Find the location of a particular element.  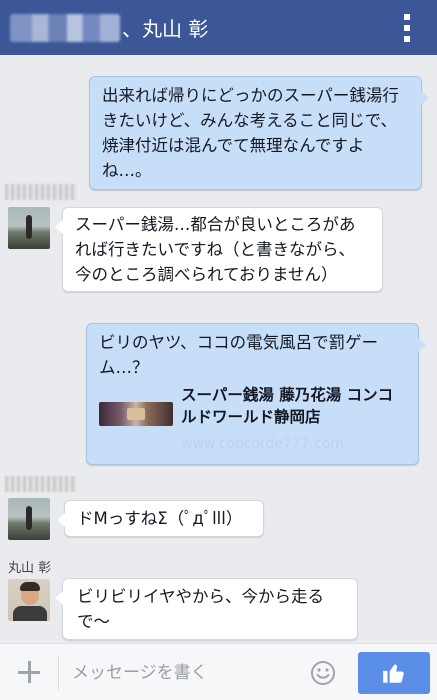

message-composer is located at coordinates (218, 671).